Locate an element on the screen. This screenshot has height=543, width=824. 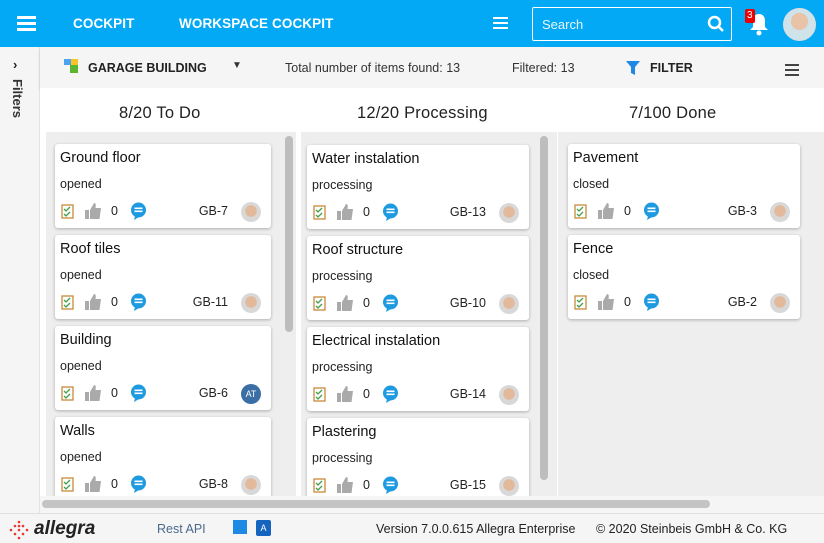
item-card: Fence closed 0 GB-2 is located at coordinates (684, 277).